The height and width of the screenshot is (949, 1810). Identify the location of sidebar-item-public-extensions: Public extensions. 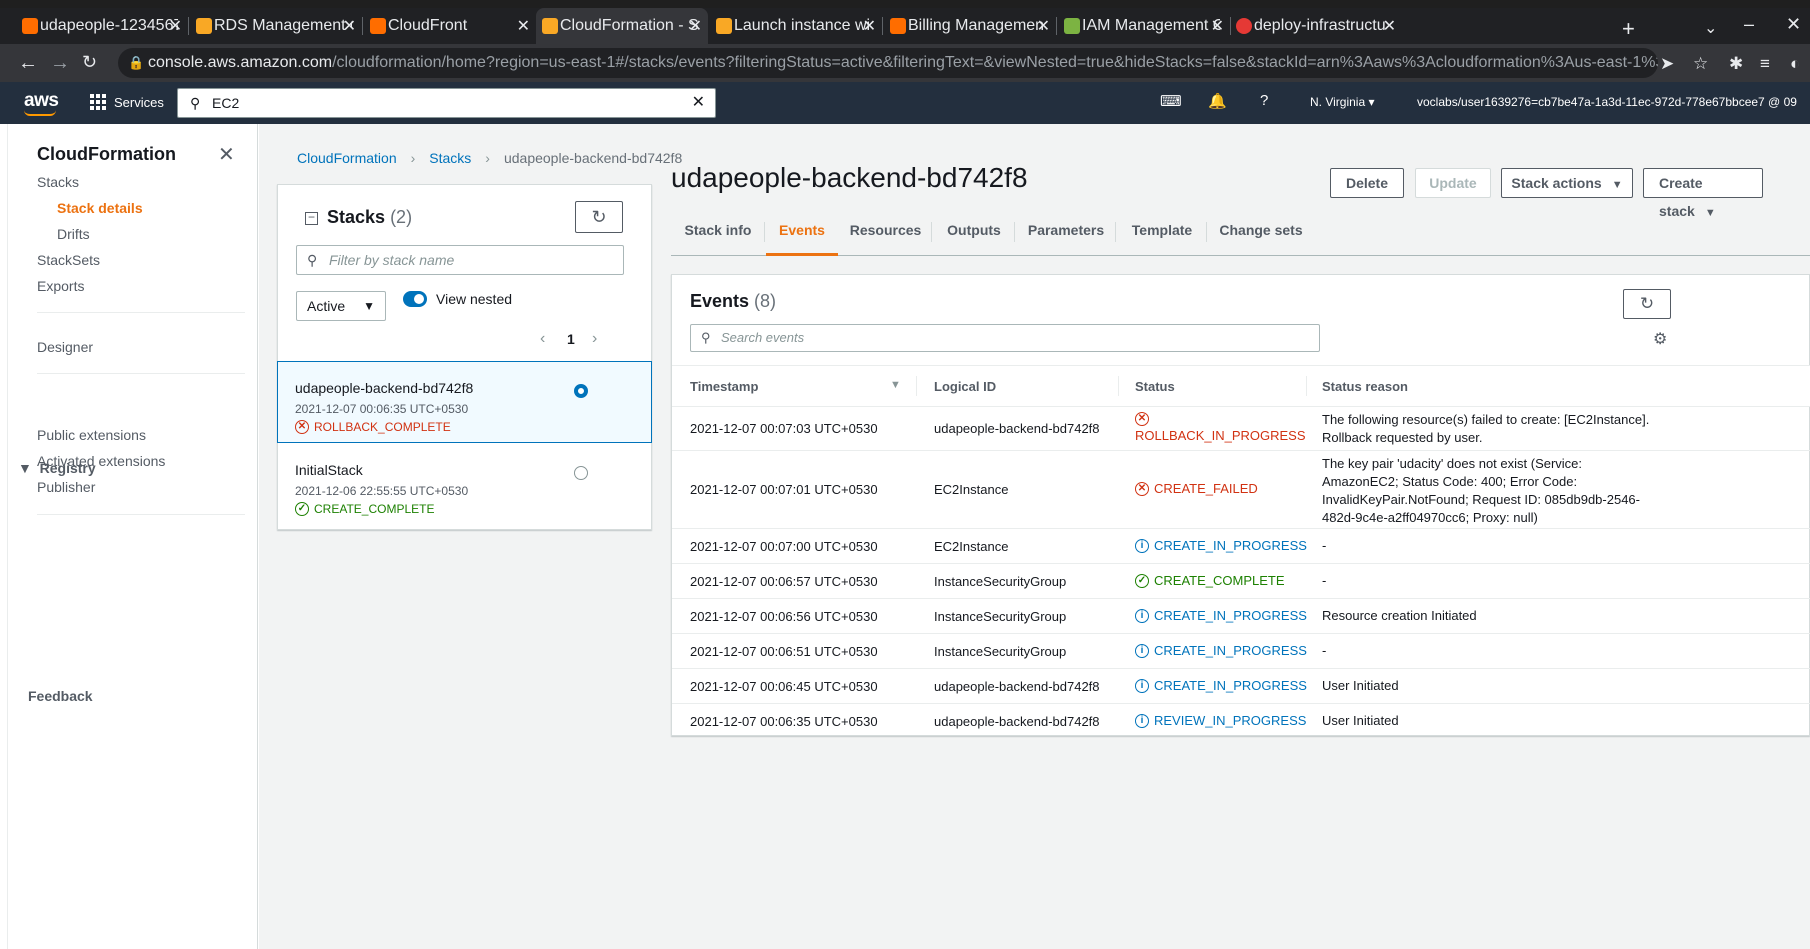
(91, 435).